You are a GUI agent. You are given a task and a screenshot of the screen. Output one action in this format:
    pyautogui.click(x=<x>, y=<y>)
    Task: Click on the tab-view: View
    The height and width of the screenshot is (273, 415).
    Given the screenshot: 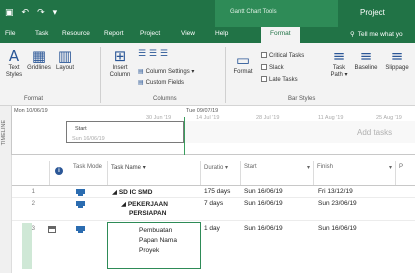 What is the action you would take?
    pyautogui.click(x=188, y=33)
    